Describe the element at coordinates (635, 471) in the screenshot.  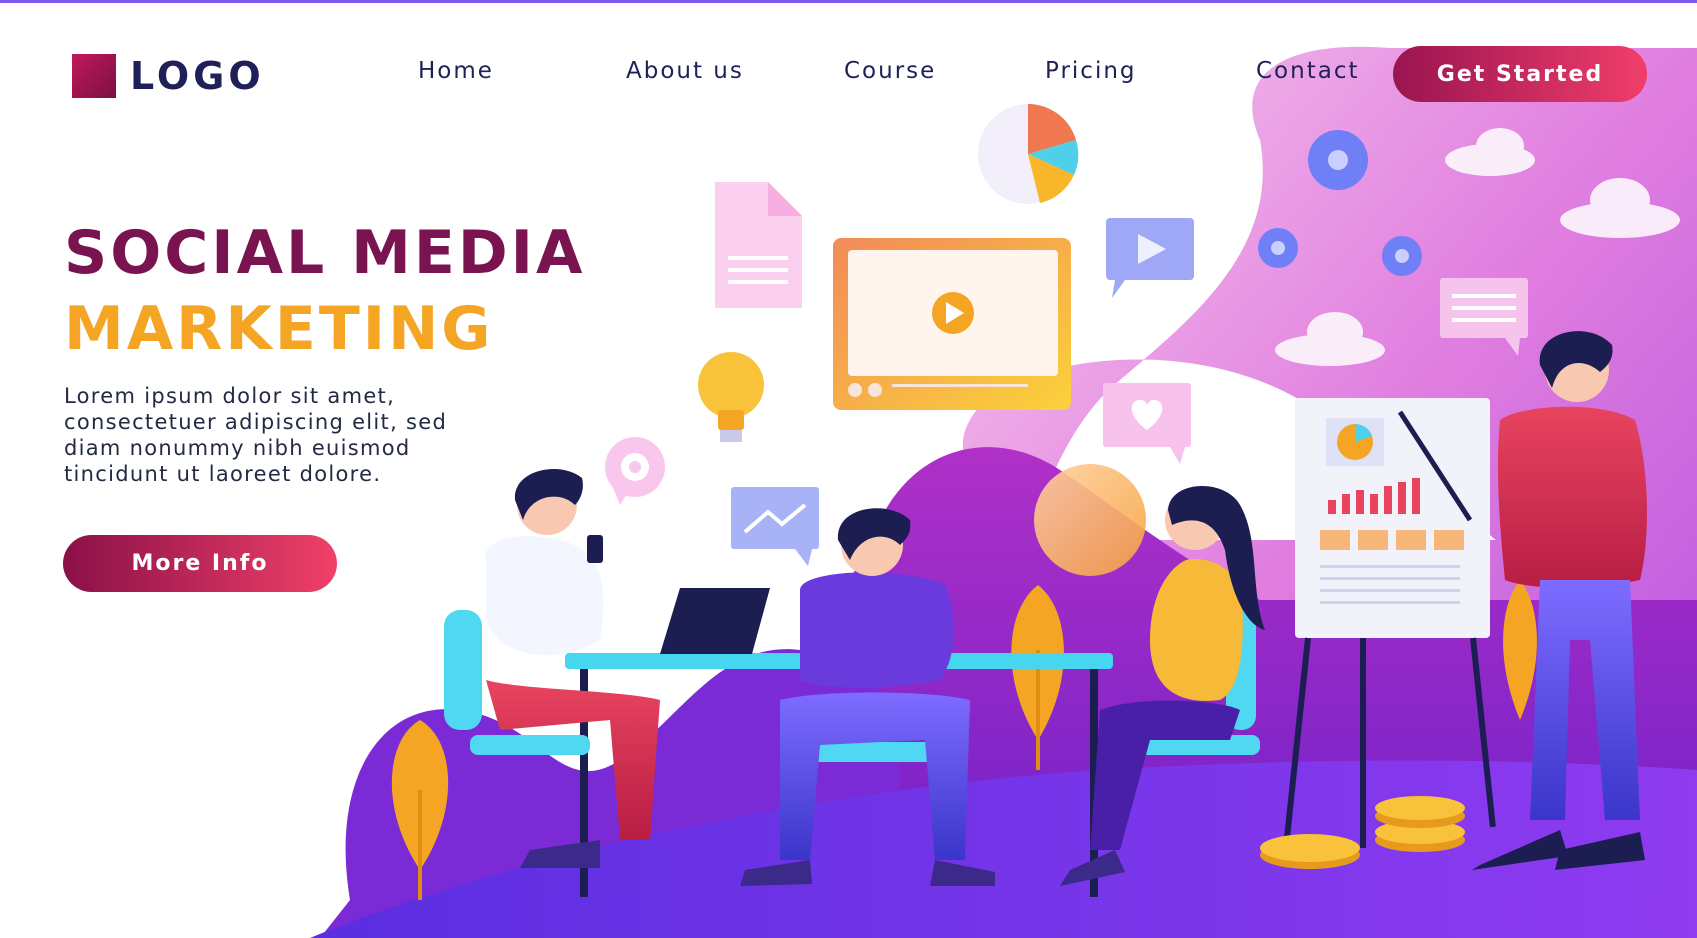
I see `settings-bubble-icon` at that location.